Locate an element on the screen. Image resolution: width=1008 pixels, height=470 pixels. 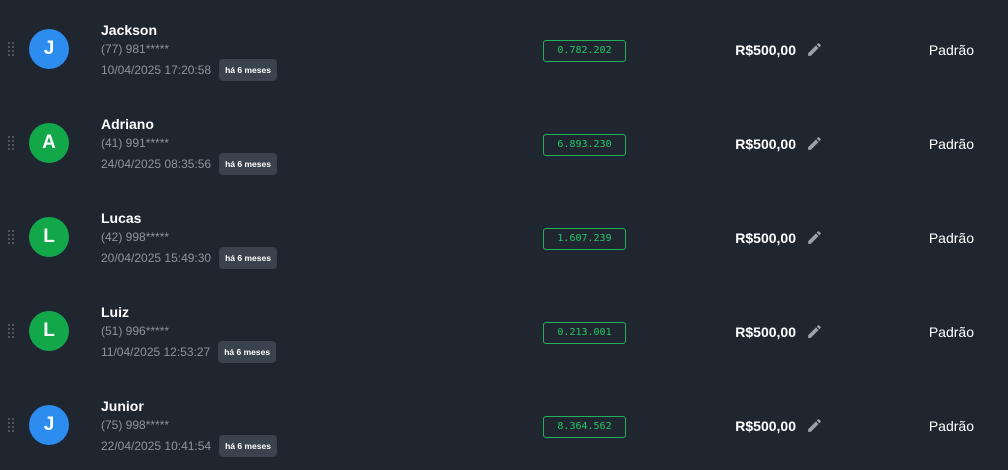
date-line: 22/04/2025 10:41:54 há 6 meses is located at coordinates (189, 446).